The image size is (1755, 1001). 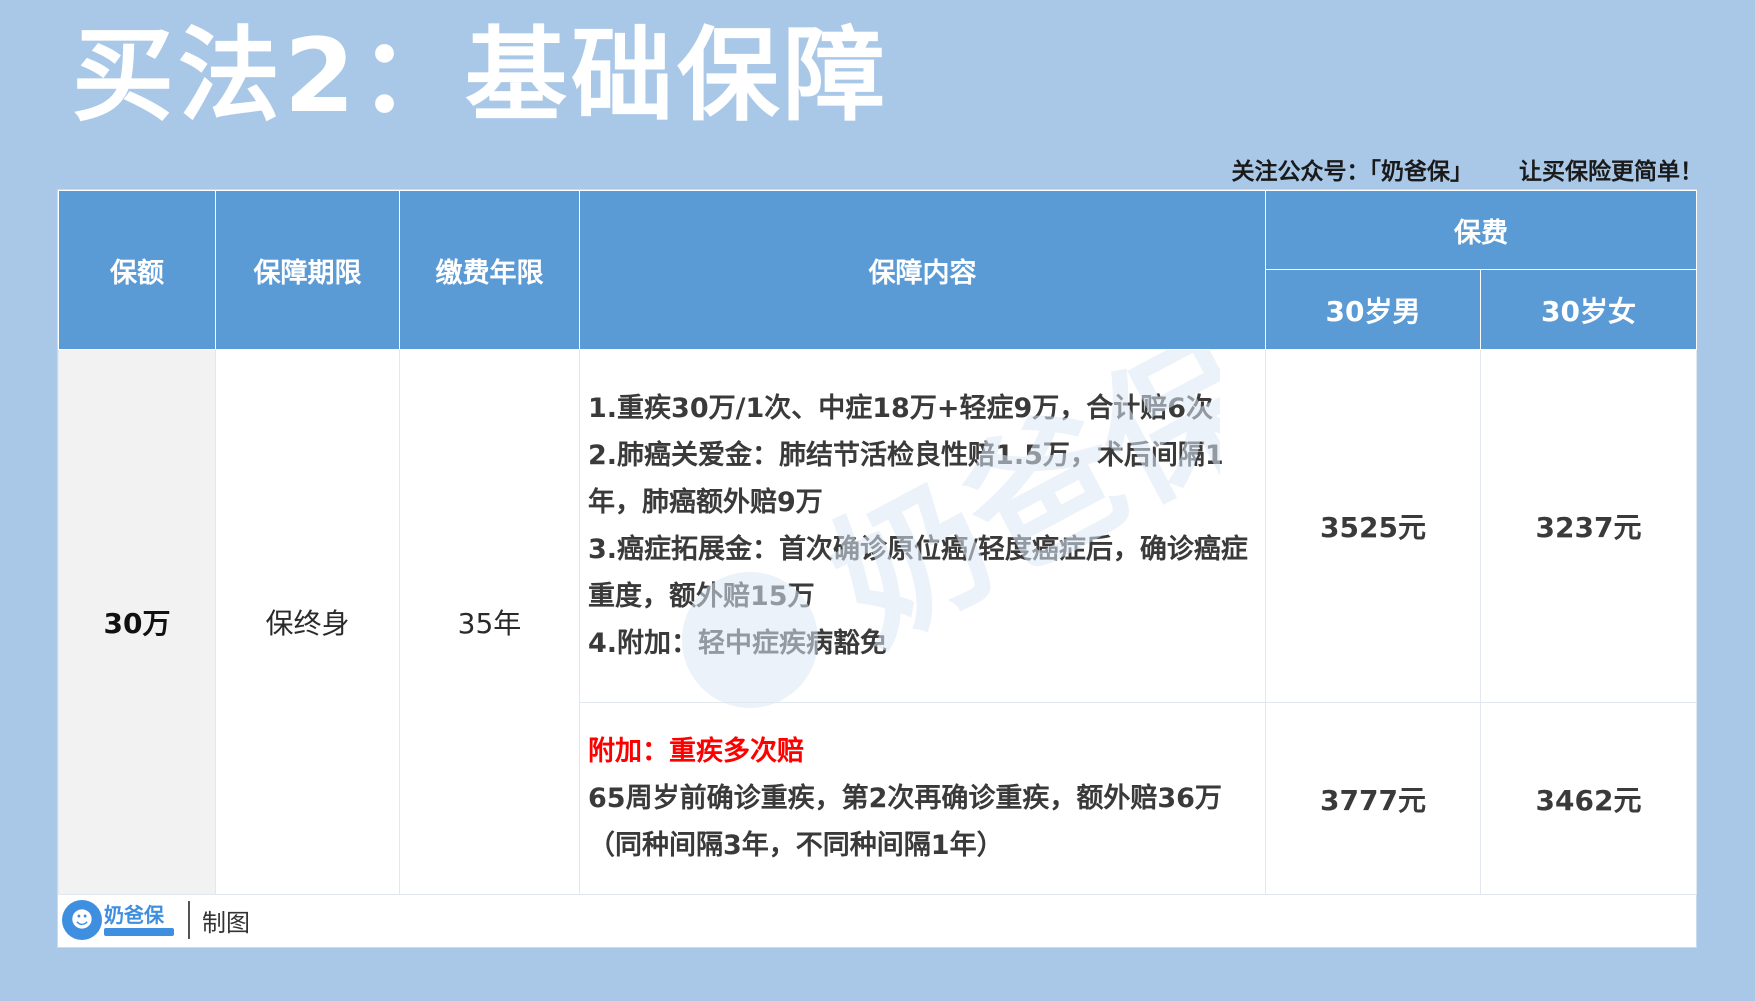 What do you see at coordinates (480, 76) in the screenshot?
I see `page-title: 买法2：基础保障` at bounding box center [480, 76].